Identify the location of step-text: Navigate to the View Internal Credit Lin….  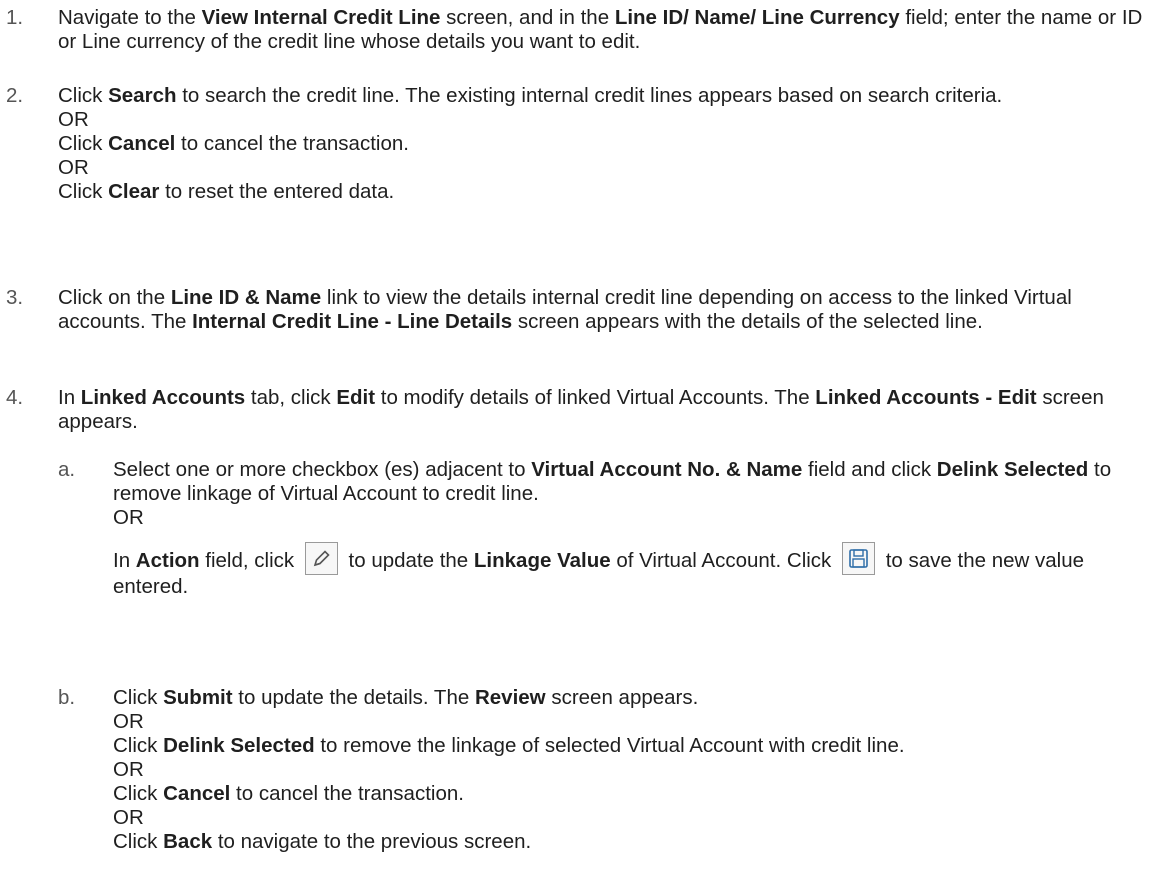
(600, 29).